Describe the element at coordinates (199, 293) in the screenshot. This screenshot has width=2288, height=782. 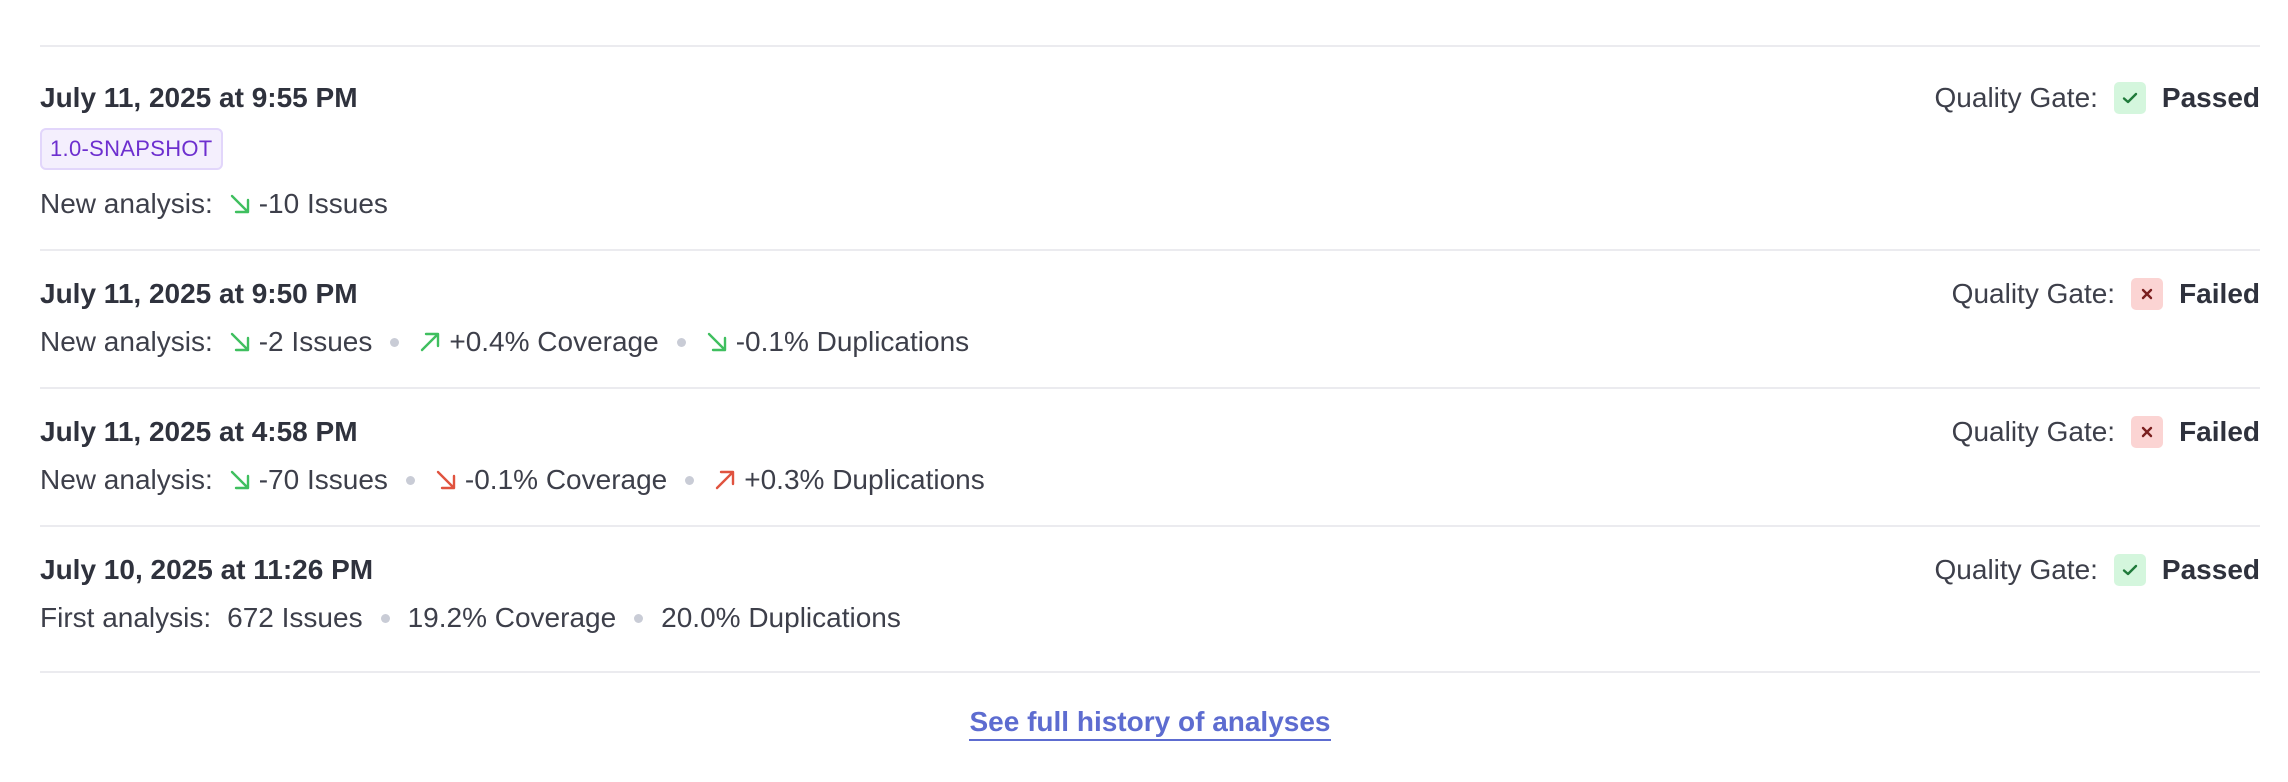
I see `analysis-date: July 11, 2025 at 9:50 PM` at that location.